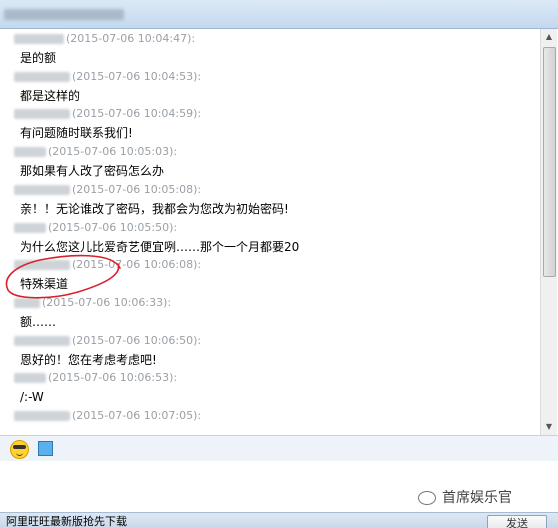 This screenshot has width=558, height=528. Describe the element at coordinates (45, 448) in the screenshot. I see `screenshot-icon` at that location.